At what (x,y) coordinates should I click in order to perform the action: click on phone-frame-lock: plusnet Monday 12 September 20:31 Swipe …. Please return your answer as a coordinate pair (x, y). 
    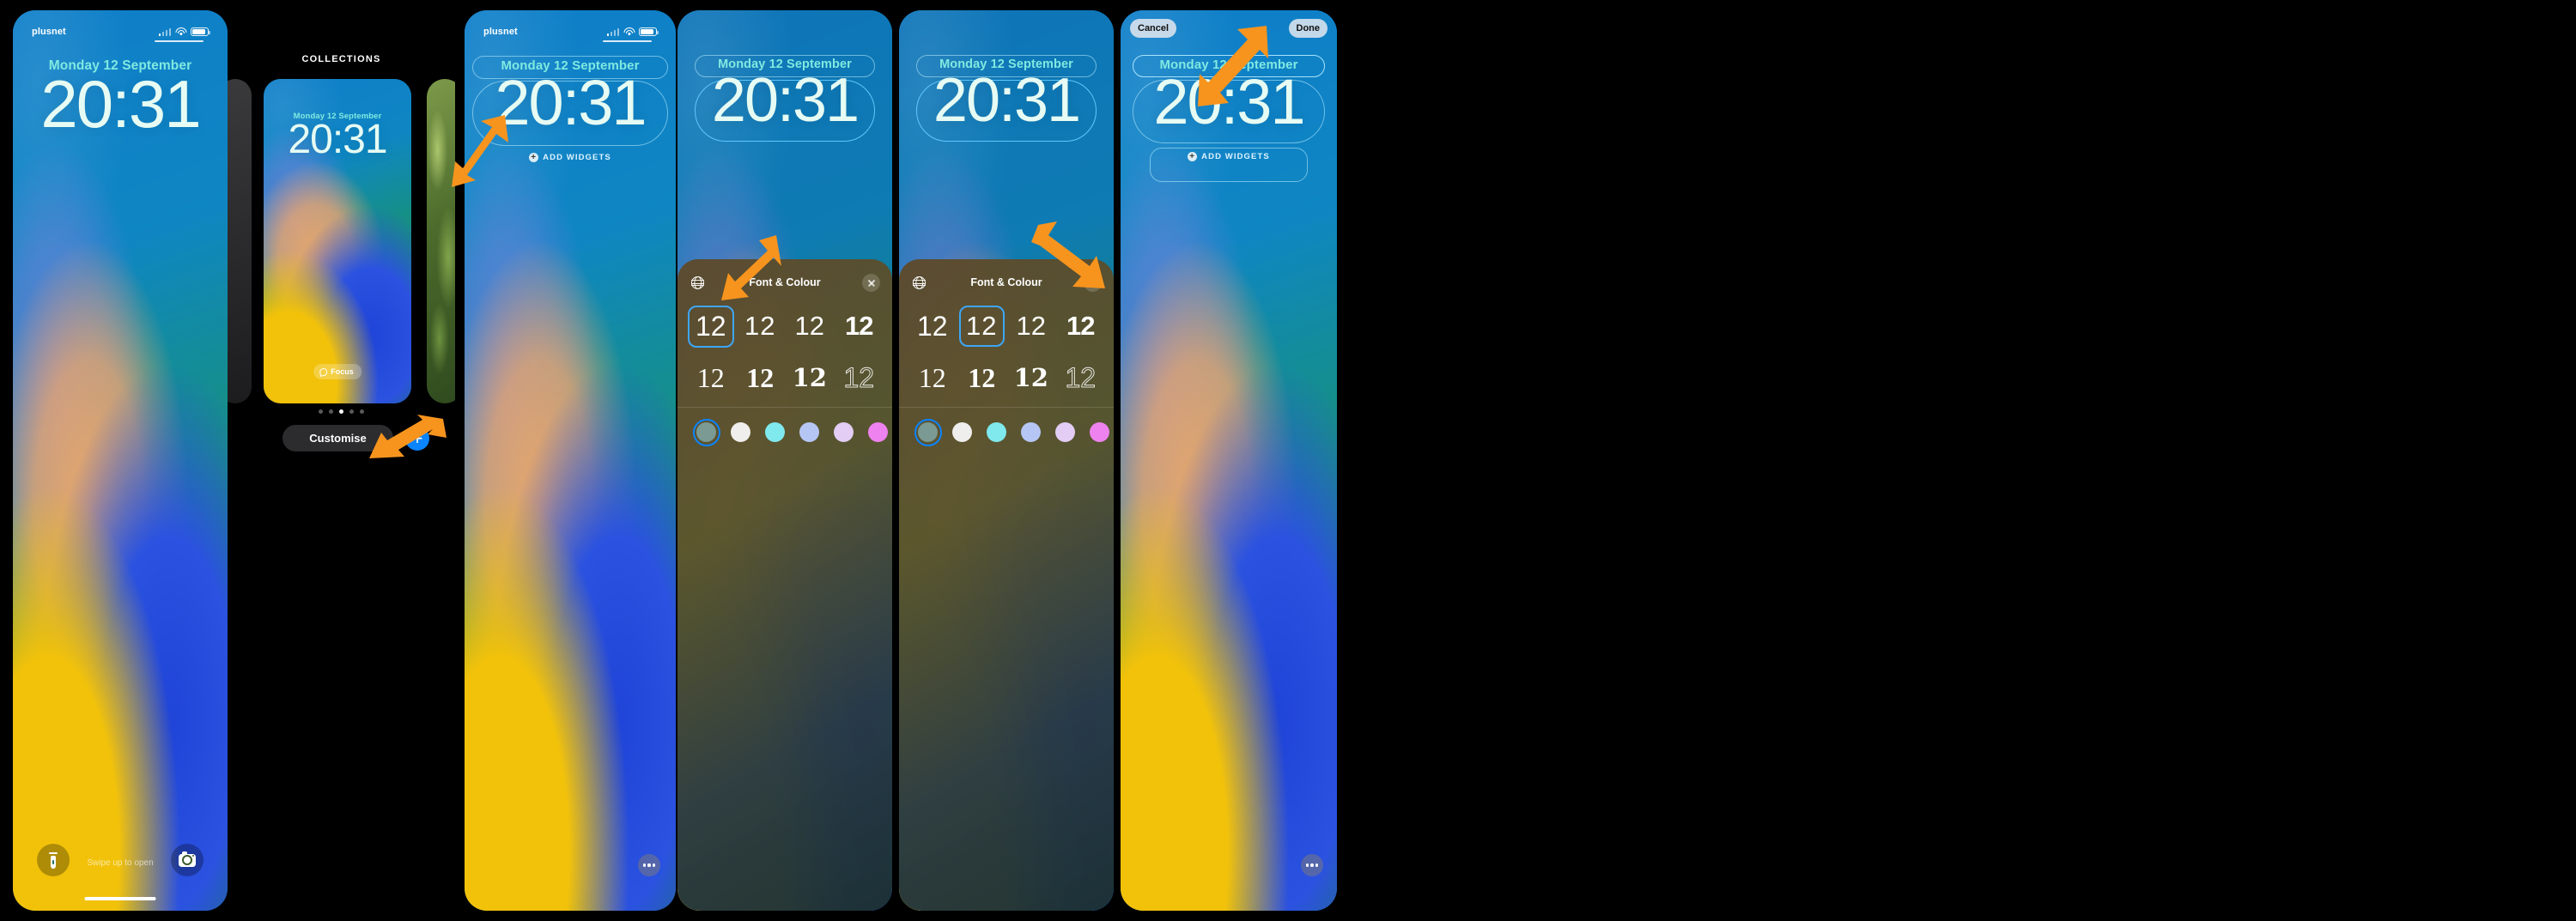
    Looking at the image, I should click on (121, 460).